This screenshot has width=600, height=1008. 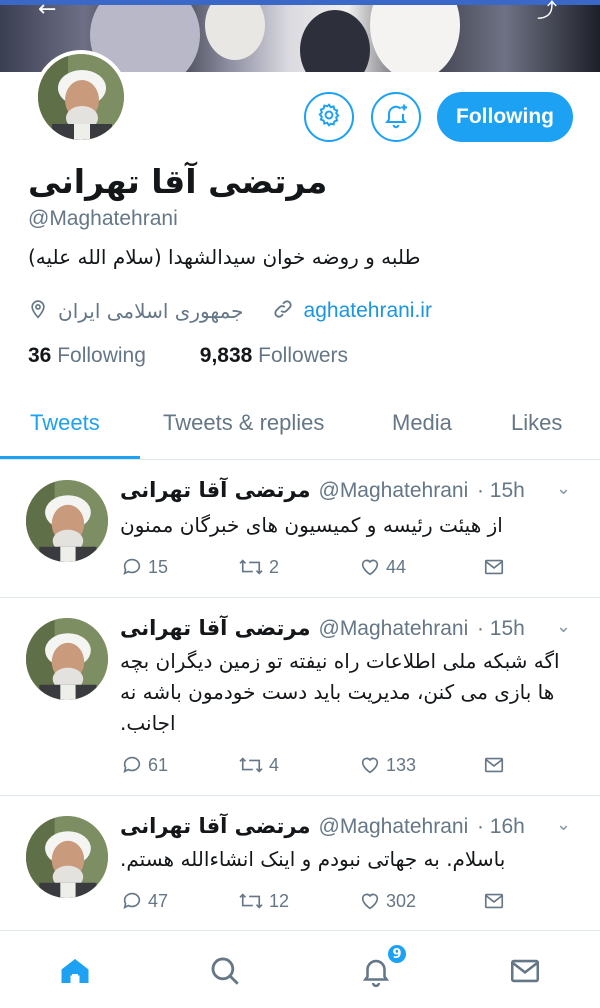 I want to click on bell-plus-icon, so click(x=396, y=117).